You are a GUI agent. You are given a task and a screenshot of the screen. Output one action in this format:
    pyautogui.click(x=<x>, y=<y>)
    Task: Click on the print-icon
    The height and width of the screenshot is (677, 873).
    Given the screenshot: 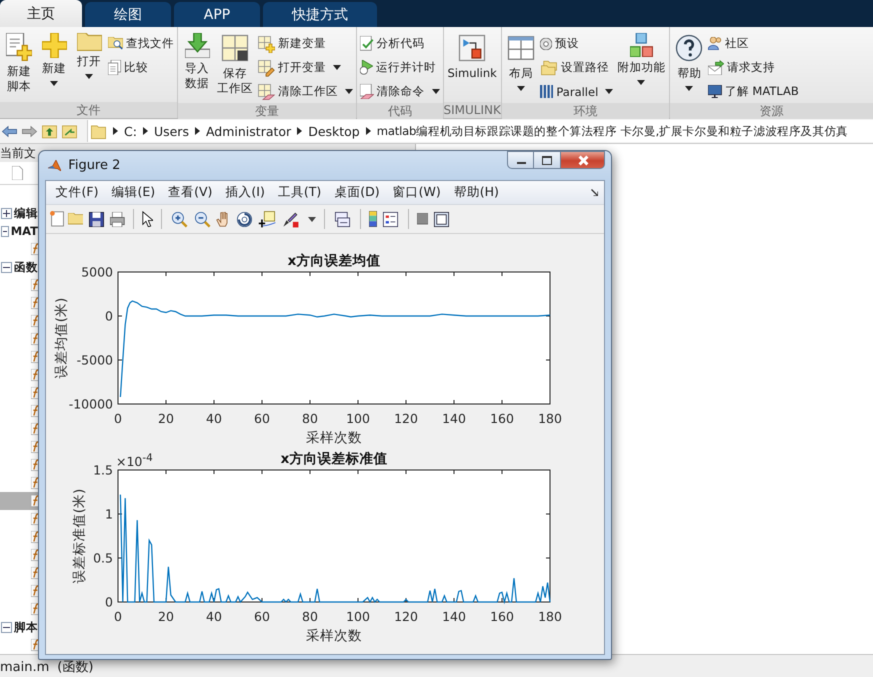 What is the action you would take?
    pyautogui.click(x=117, y=219)
    